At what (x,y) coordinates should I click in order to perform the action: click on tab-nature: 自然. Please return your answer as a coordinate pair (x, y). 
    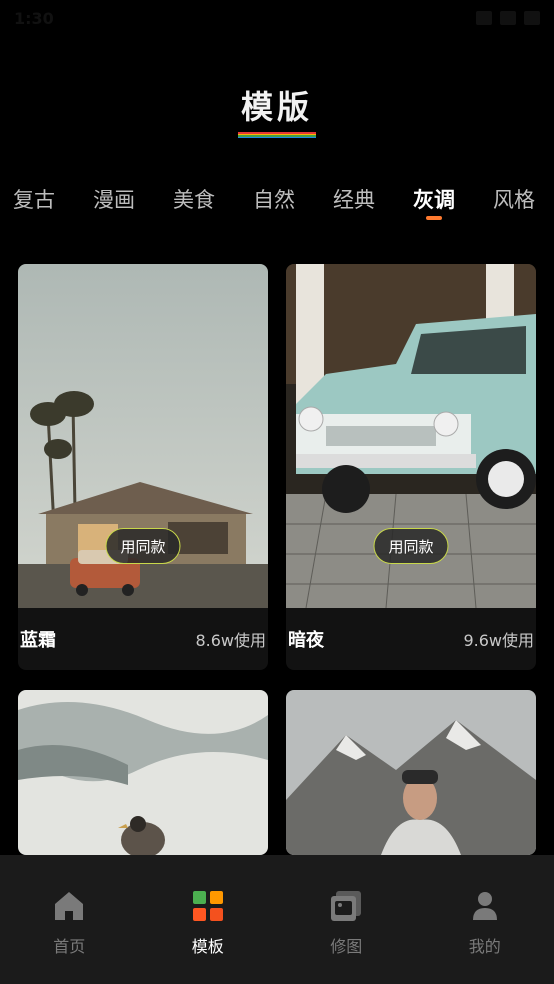
    Looking at the image, I should click on (274, 199).